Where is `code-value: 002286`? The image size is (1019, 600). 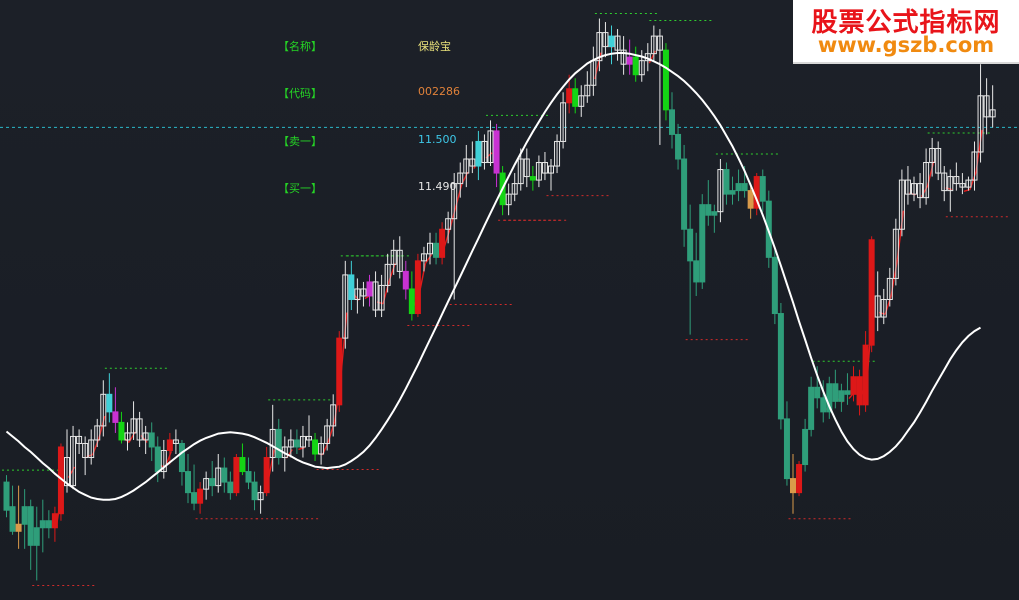 code-value: 002286 is located at coordinates (439, 91).